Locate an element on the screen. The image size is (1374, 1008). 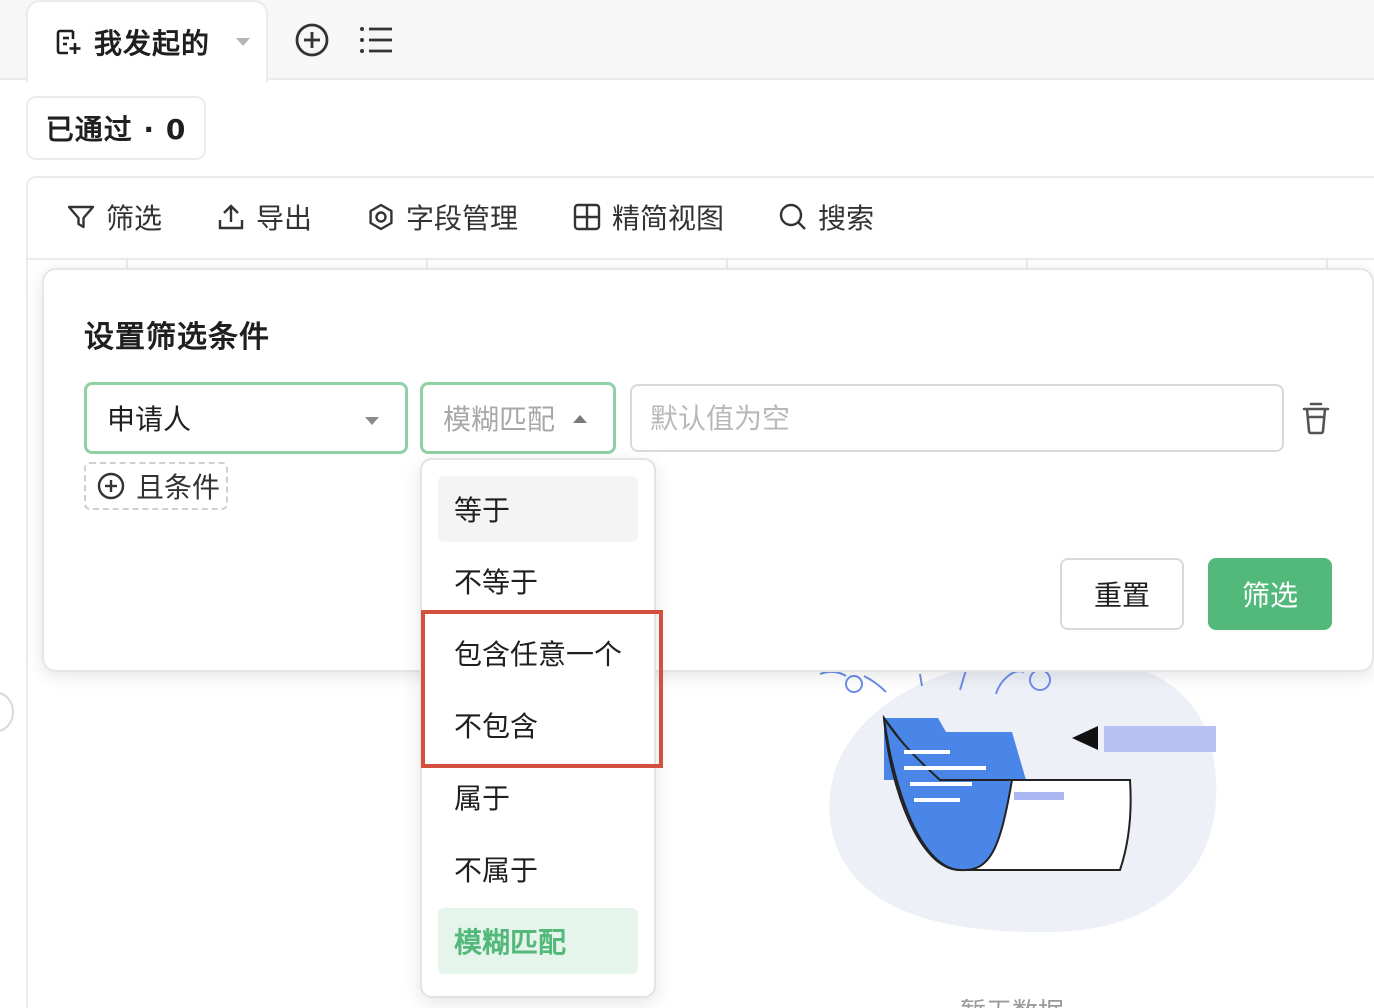
operator-option-not-contains: 不包含 is located at coordinates (538, 725).